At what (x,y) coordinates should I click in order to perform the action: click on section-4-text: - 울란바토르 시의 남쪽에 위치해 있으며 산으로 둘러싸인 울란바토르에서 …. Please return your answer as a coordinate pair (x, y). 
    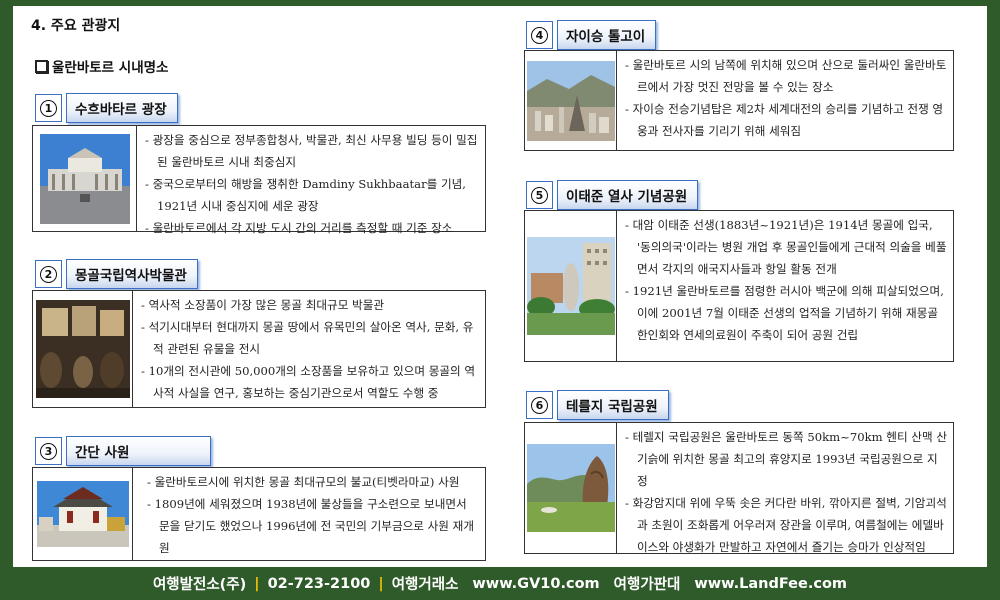
    Looking at the image, I should click on (785, 100).